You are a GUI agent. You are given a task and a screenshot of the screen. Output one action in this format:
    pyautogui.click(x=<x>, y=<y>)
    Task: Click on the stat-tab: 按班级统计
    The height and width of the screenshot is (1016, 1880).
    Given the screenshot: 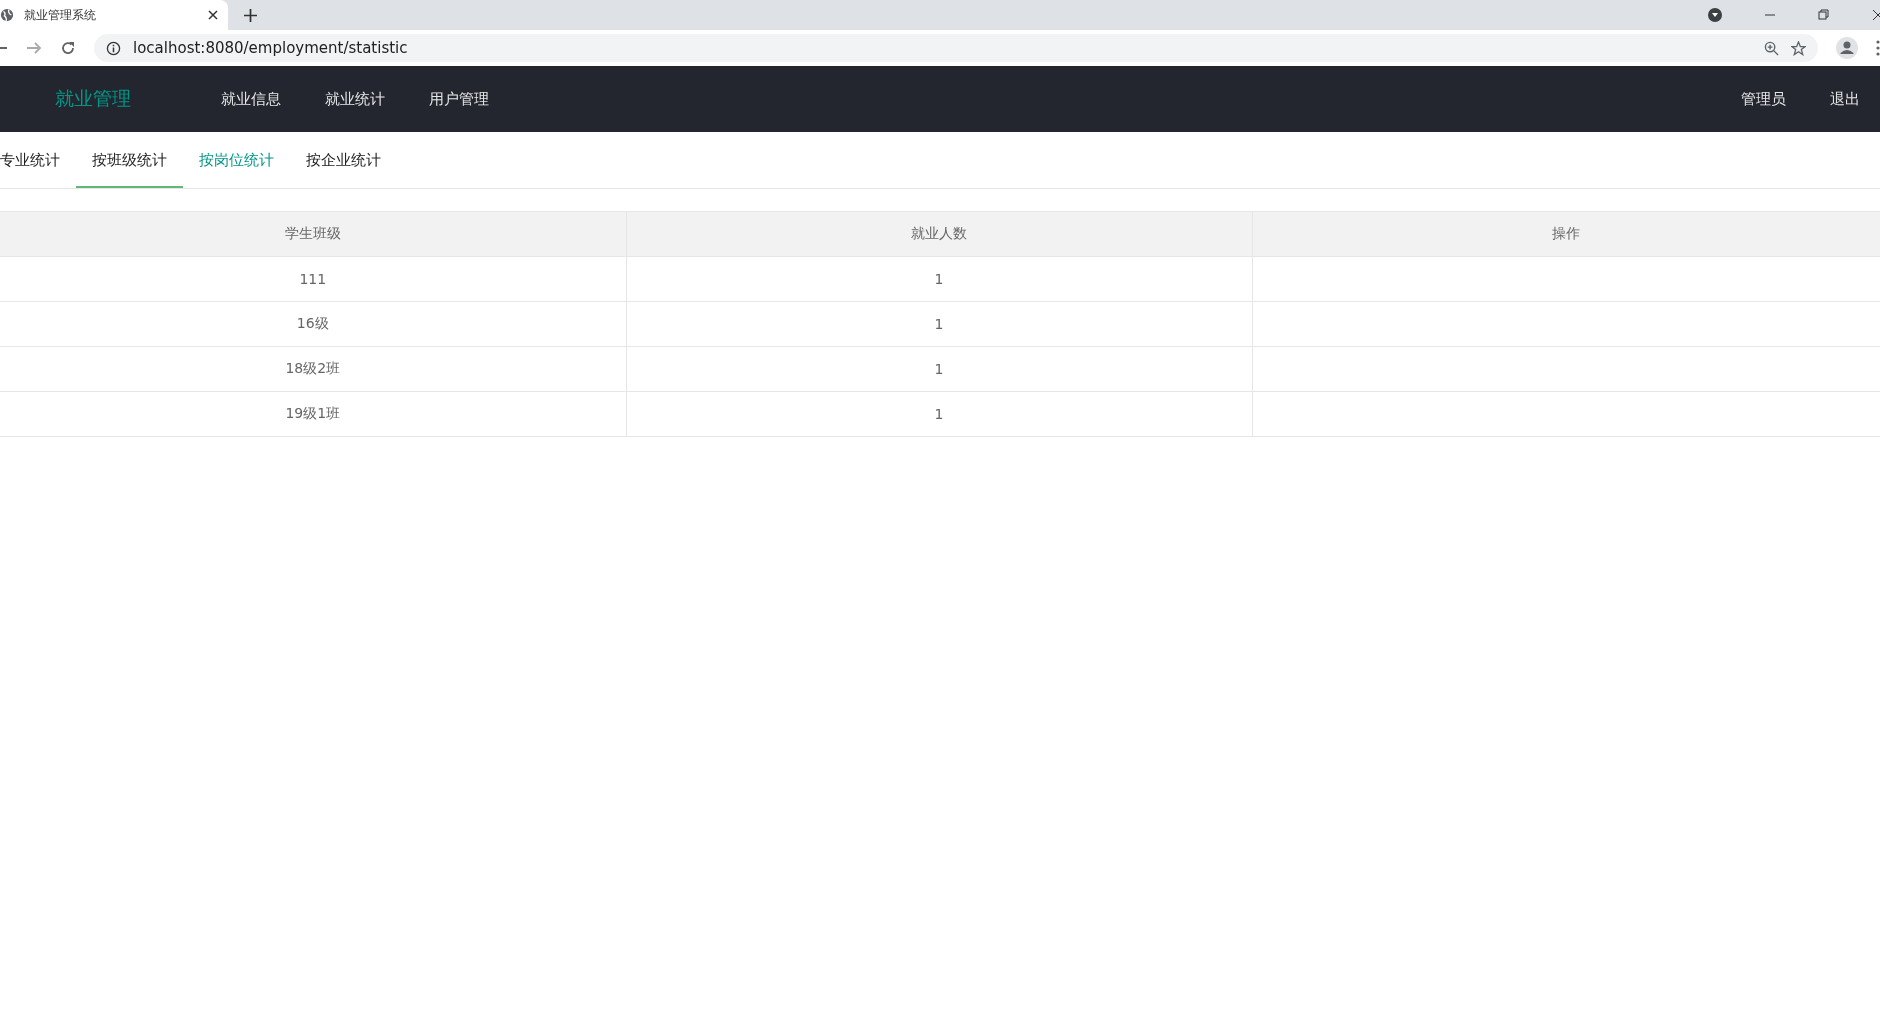 What is the action you would take?
    pyautogui.click(x=129, y=160)
    